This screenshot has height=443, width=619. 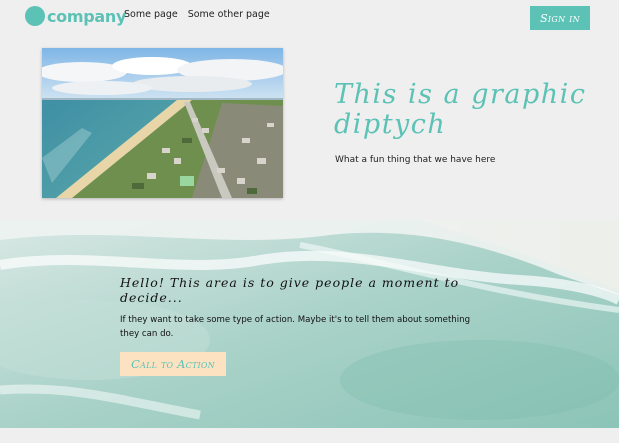 I want to click on diptych-title: This is a graphic diptych, so click(x=460, y=109).